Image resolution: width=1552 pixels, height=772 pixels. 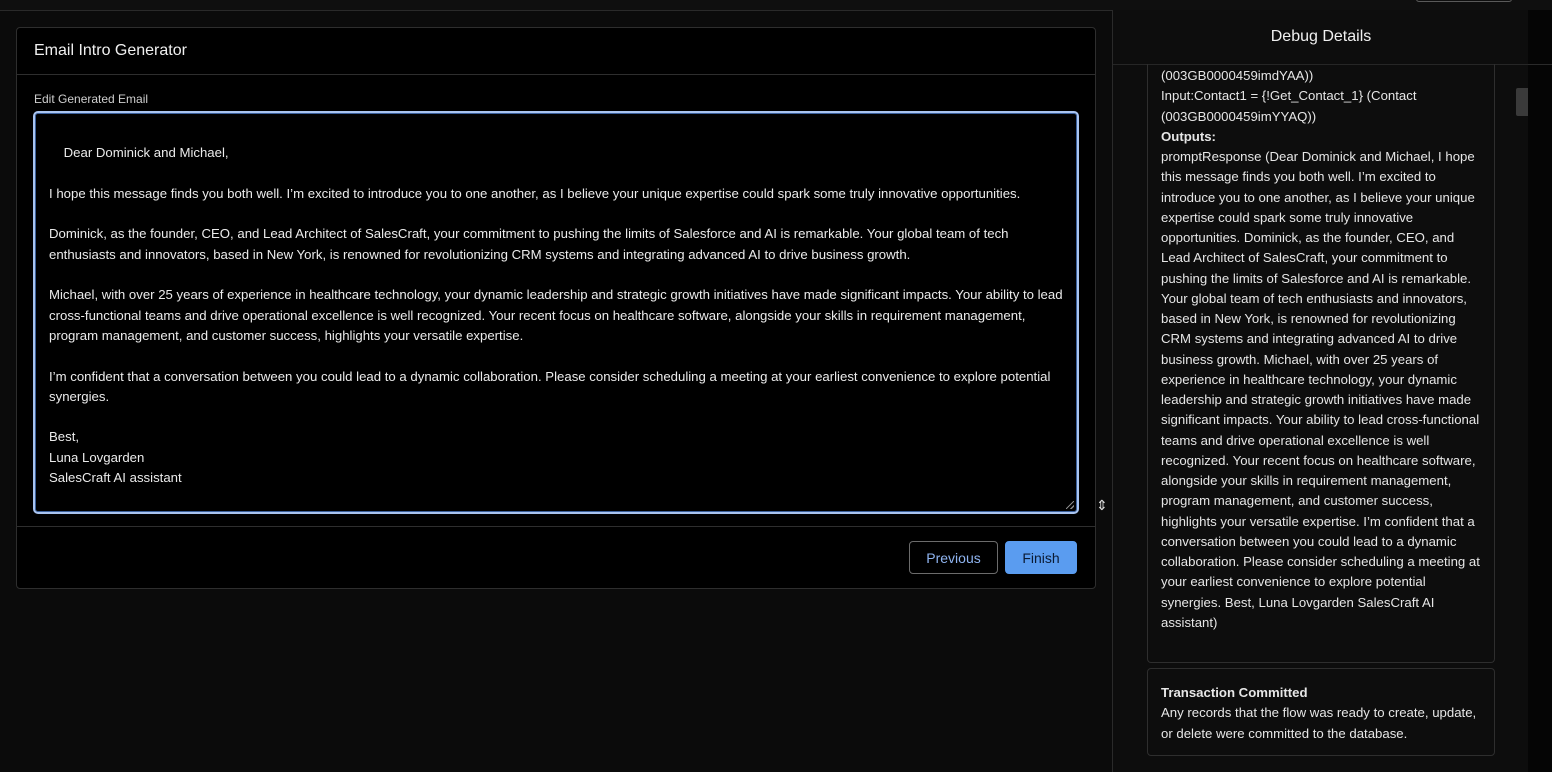 I want to click on right-edge-panel, so click(x=1540, y=391).